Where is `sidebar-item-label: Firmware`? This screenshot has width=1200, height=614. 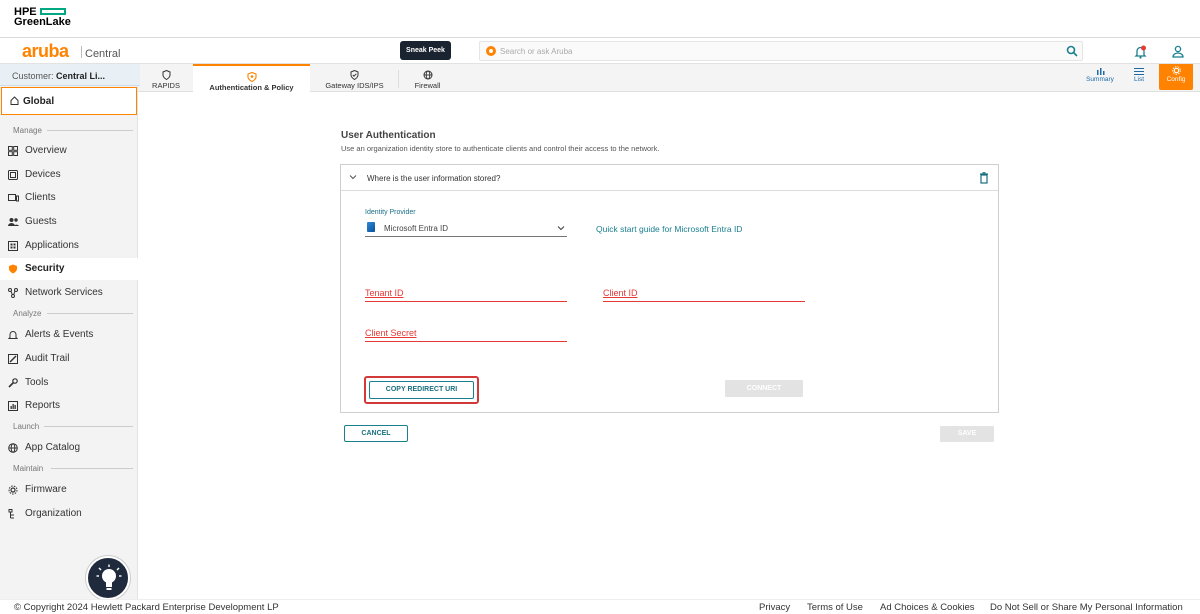 sidebar-item-label: Firmware is located at coordinates (46, 489).